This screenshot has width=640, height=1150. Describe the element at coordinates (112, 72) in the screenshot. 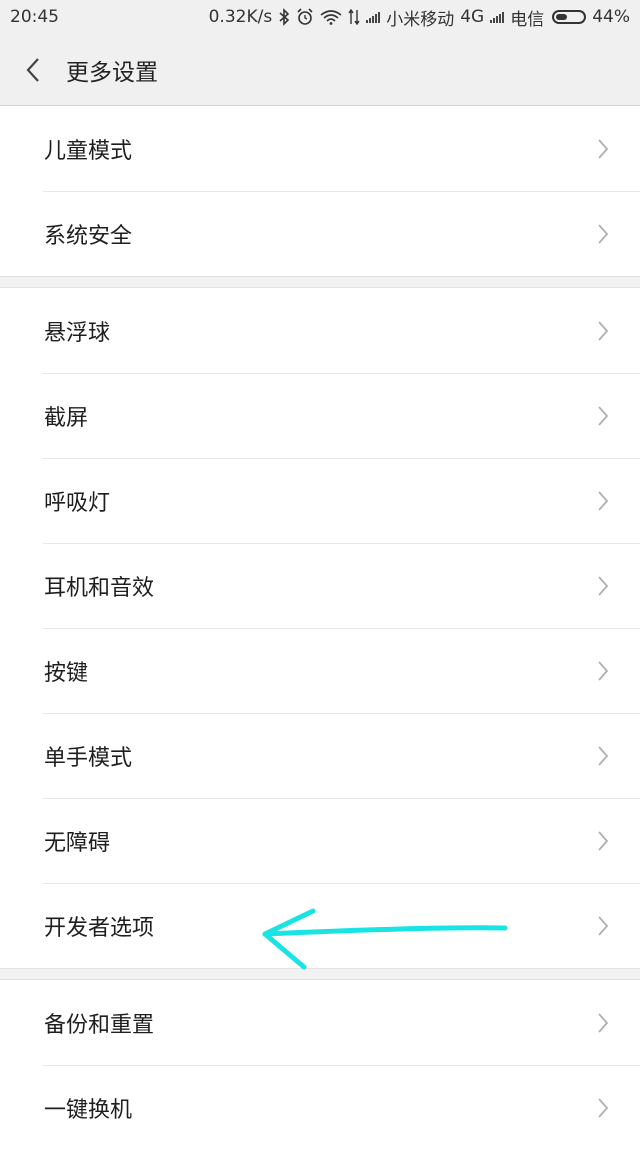

I see `page-title: 更多设置` at that location.